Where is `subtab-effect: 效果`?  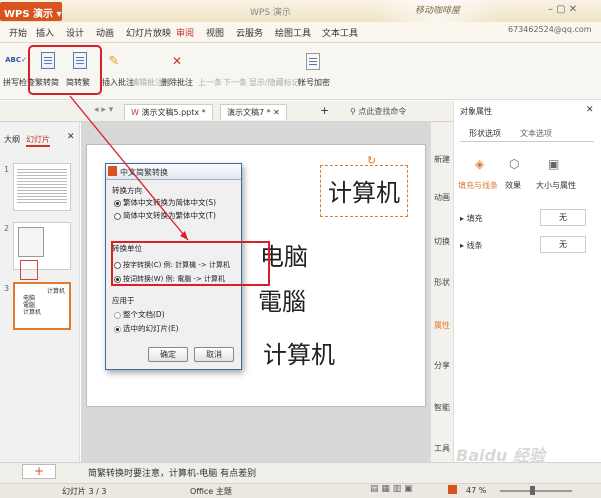 subtab-effect: 效果 is located at coordinates (513, 185).